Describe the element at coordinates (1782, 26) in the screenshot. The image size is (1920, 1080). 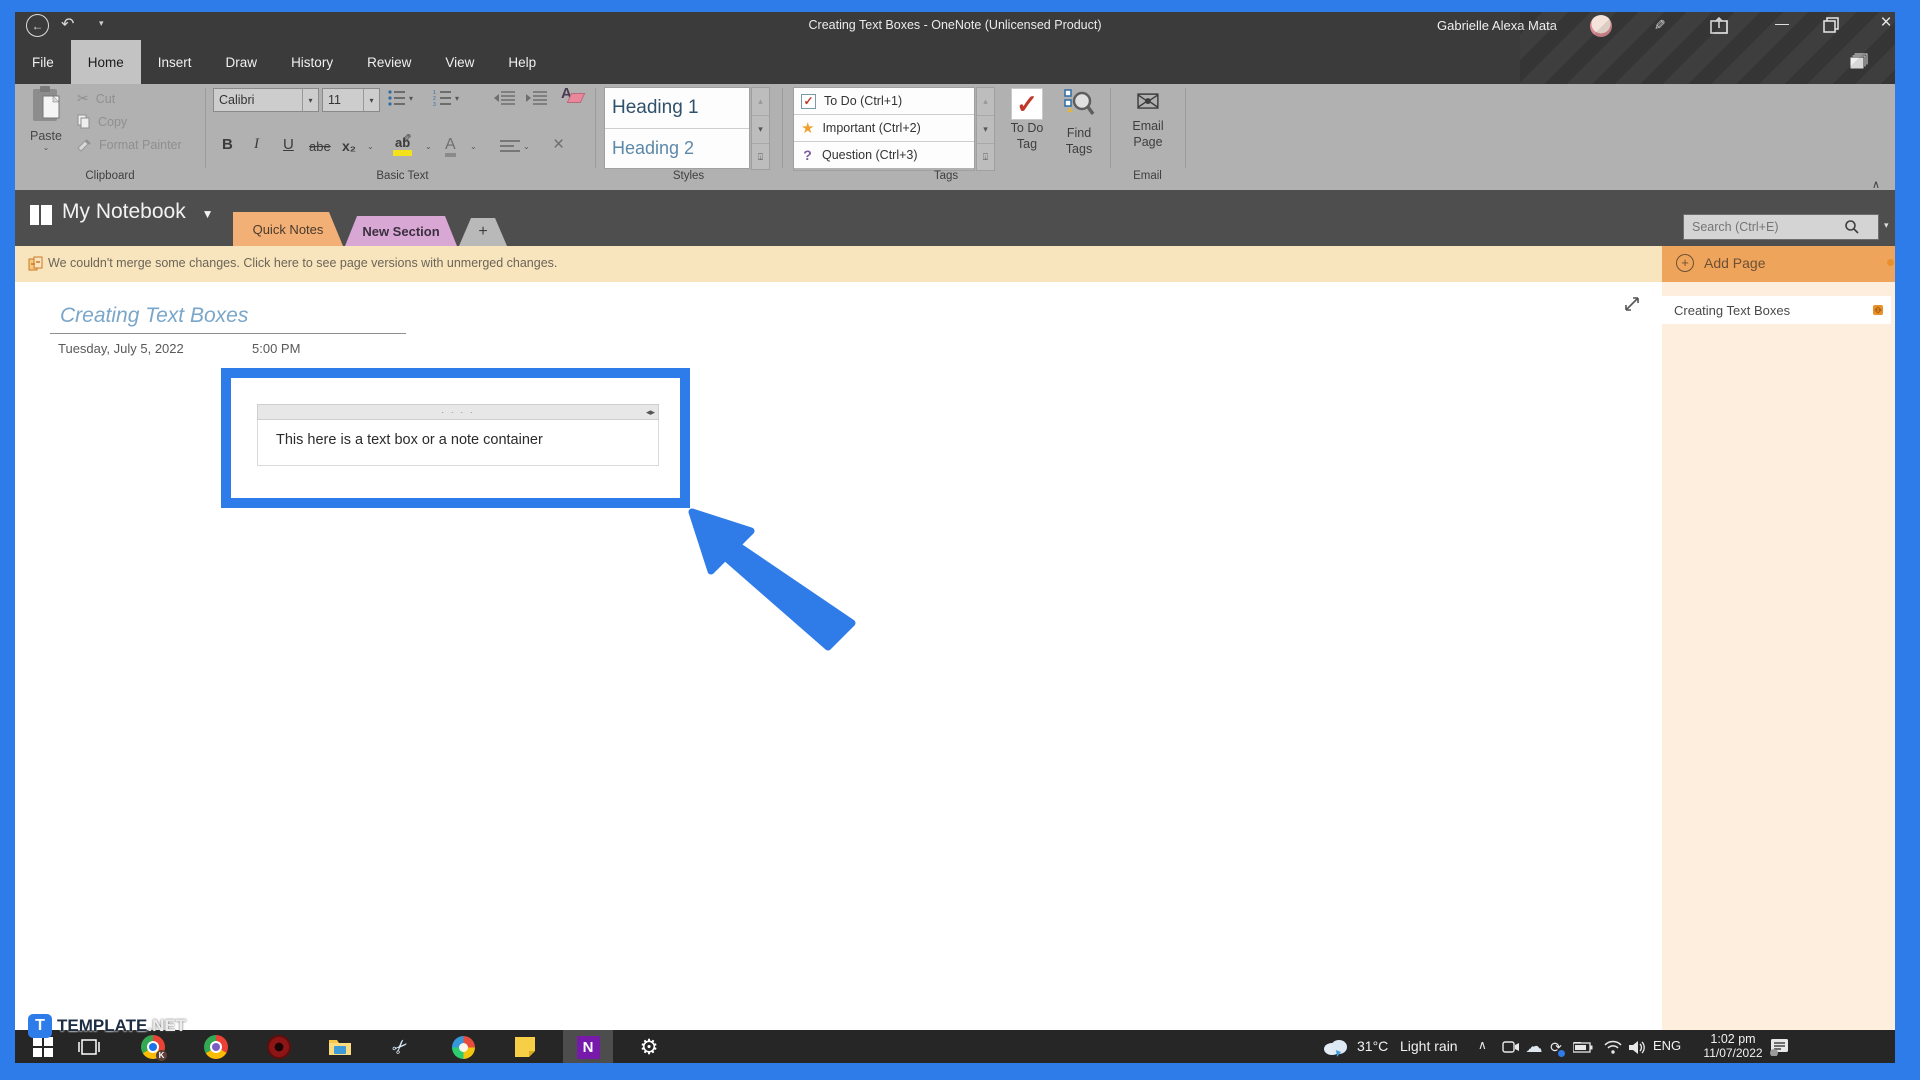
I see `minimize-button: —` at that location.